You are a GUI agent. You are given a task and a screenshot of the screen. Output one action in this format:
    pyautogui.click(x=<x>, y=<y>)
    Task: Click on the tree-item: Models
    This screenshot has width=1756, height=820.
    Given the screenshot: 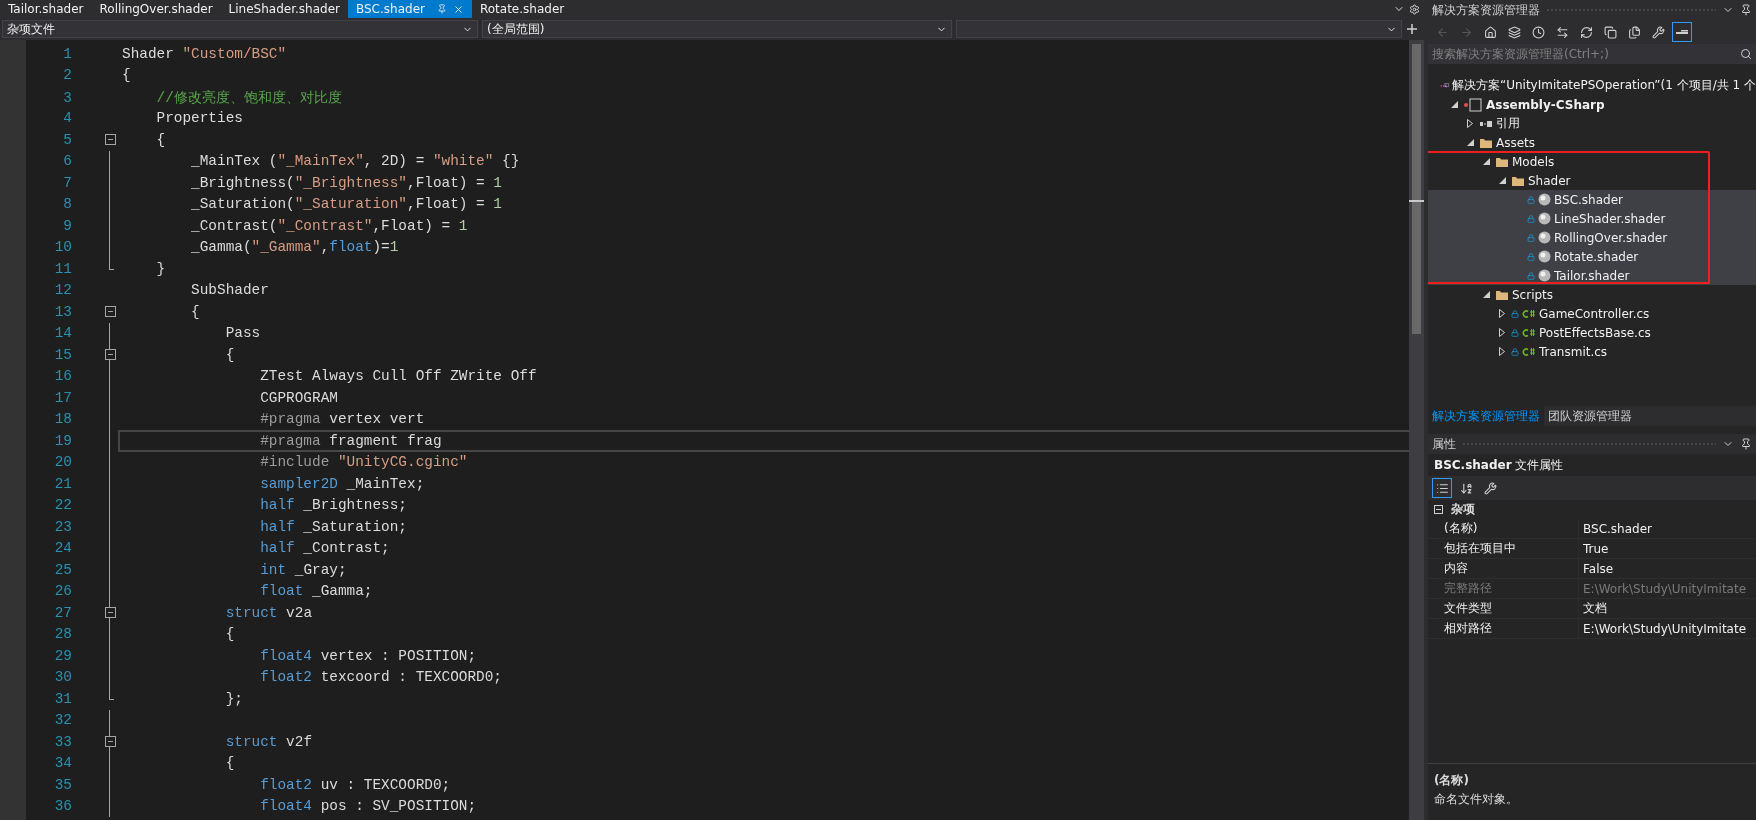 What is the action you would take?
    pyautogui.click(x=1533, y=161)
    